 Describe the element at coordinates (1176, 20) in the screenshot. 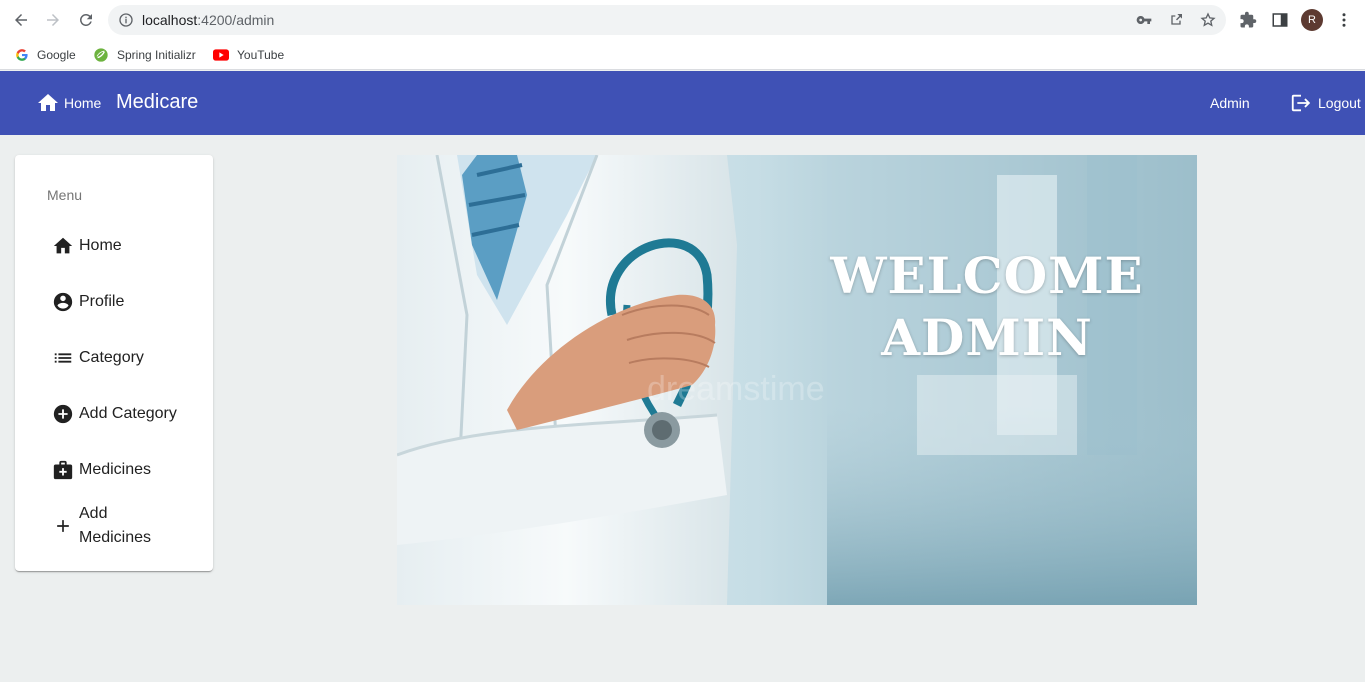

I see `share-icon` at that location.